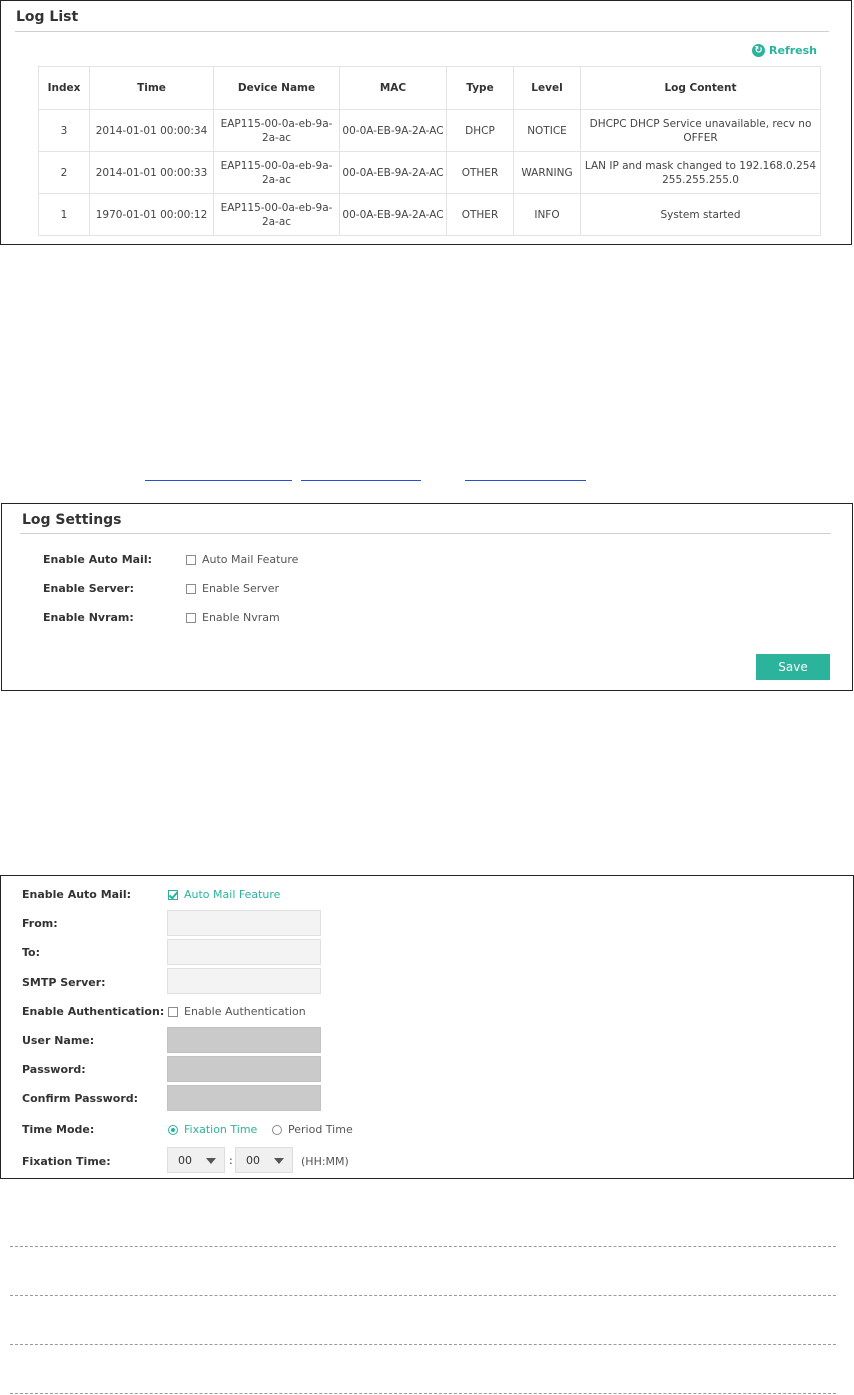 The width and height of the screenshot is (854, 1395). I want to click on cell-time: 1970-01-01 00:00:12, so click(151, 214).